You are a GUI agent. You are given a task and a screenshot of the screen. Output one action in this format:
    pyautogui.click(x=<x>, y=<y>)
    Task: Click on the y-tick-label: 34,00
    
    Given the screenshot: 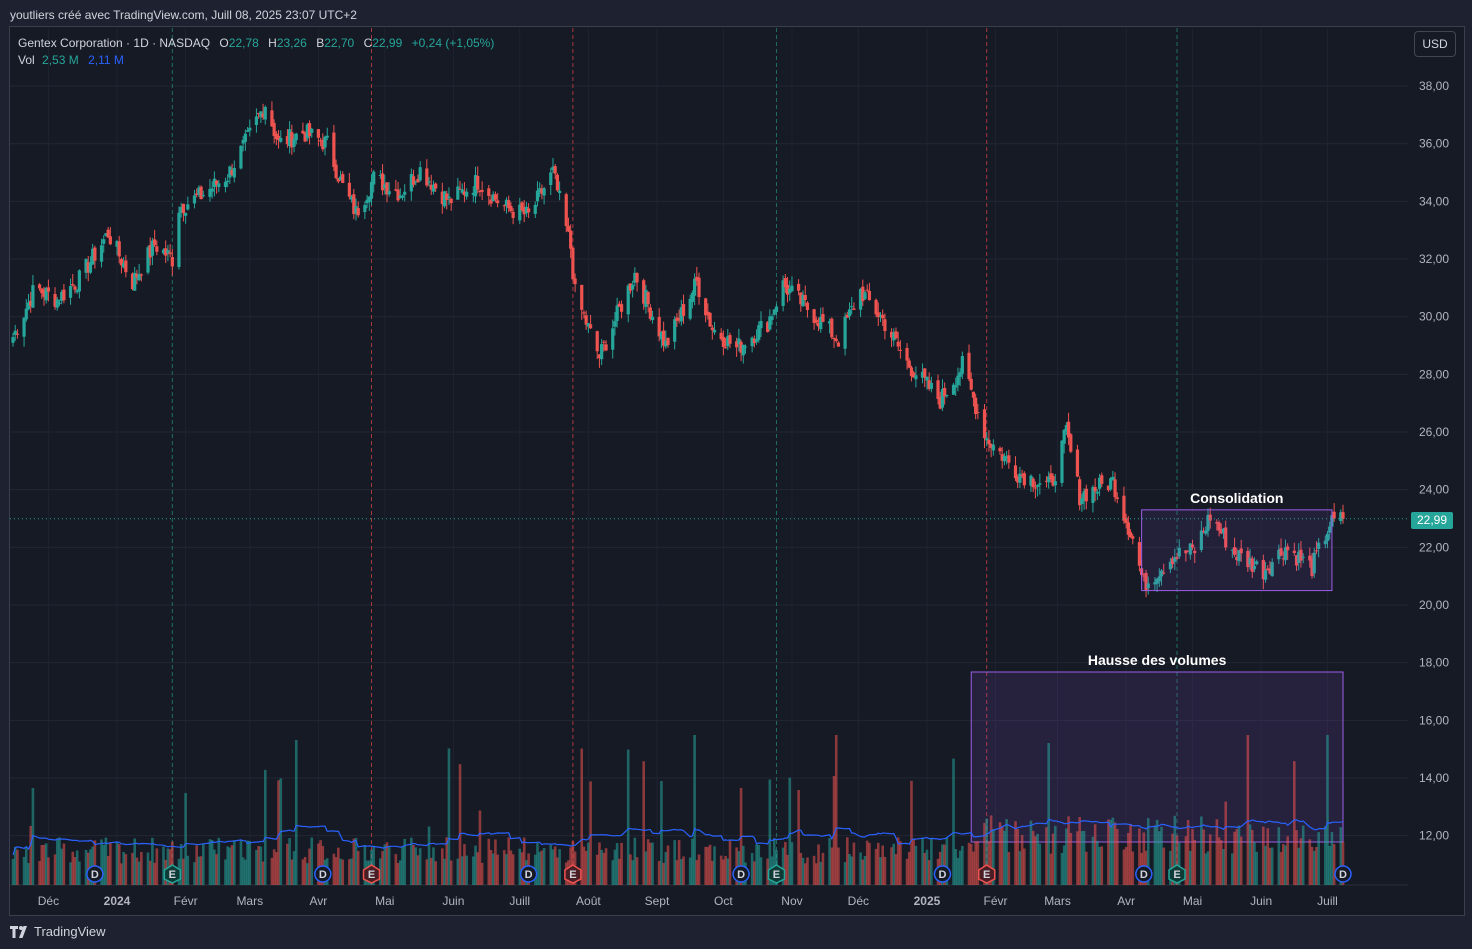 What is the action you would take?
    pyautogui.click(x=1434, y=201)
    